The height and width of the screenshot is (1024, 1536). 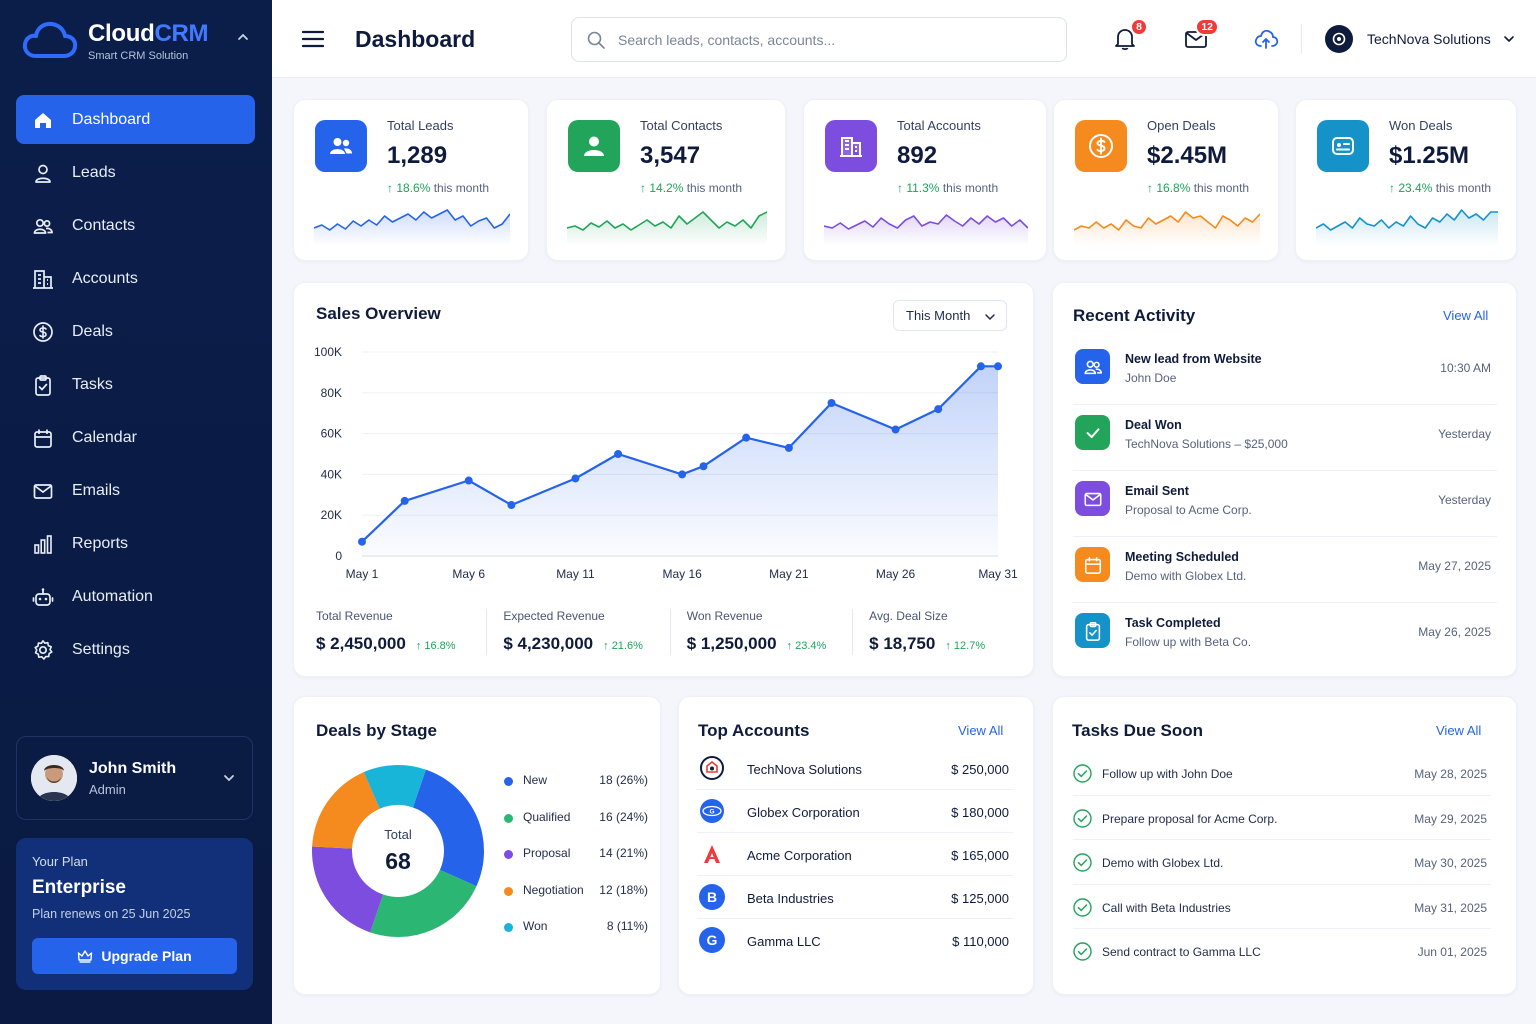 What do you see at coordinates (806, 646) in the screenshot?
I see `kpi-change: ↑ 23.4%` at bounding box center [806, 646].